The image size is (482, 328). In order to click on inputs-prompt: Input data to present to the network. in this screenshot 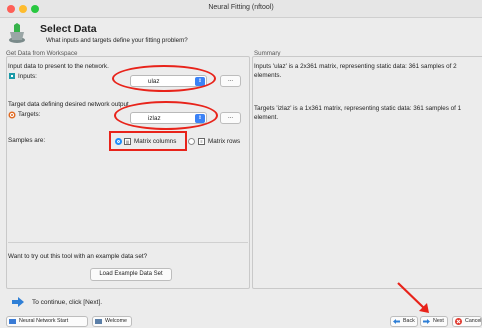, I will do `click(58, 66)`.